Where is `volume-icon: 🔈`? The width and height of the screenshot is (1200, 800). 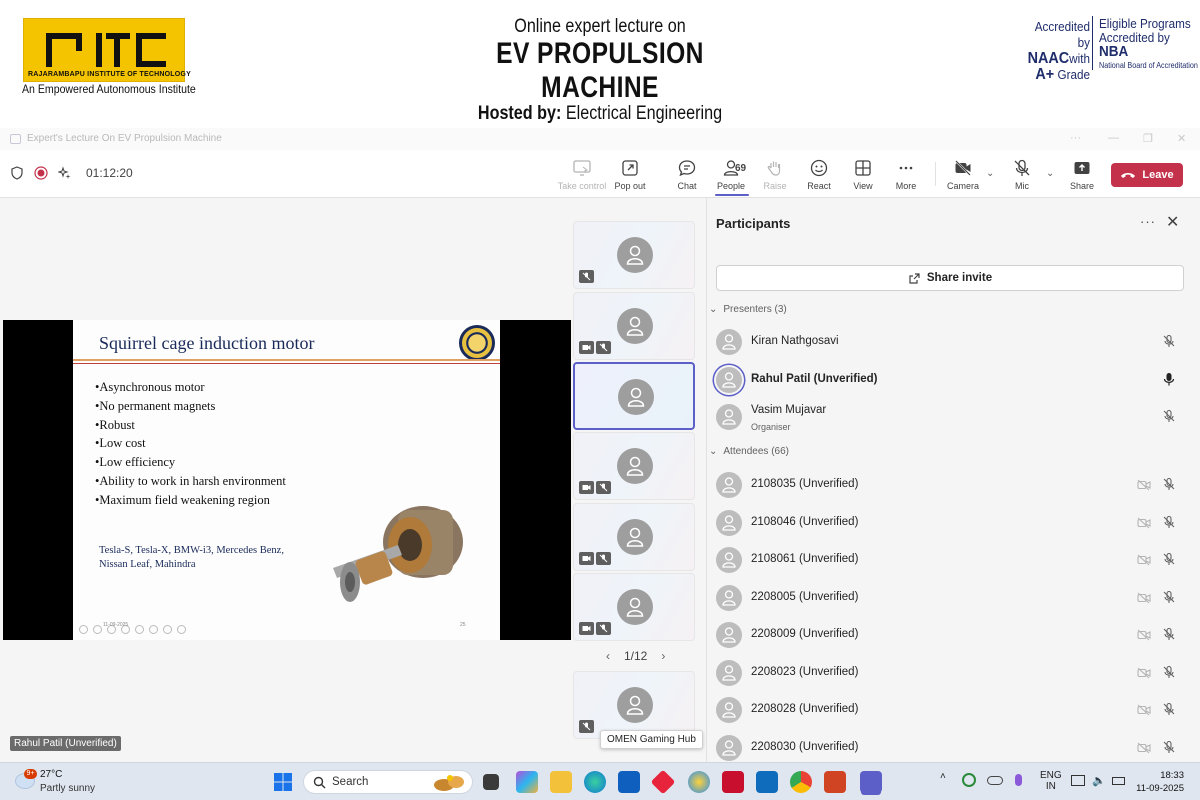
volume-icon: 🔈 is located at coordinates (1099, 780).